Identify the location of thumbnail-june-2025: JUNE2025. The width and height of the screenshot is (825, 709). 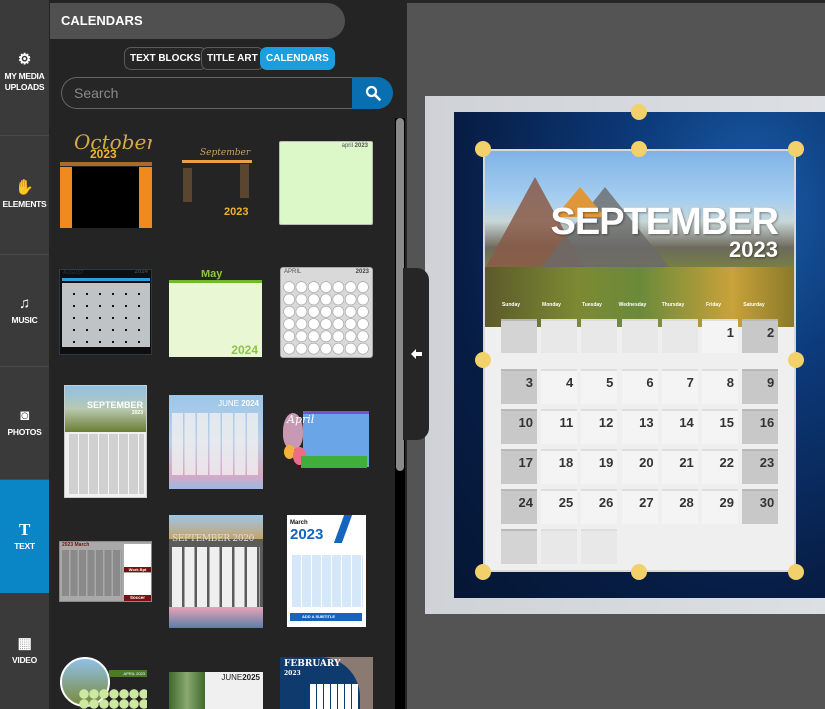
(216, 690).